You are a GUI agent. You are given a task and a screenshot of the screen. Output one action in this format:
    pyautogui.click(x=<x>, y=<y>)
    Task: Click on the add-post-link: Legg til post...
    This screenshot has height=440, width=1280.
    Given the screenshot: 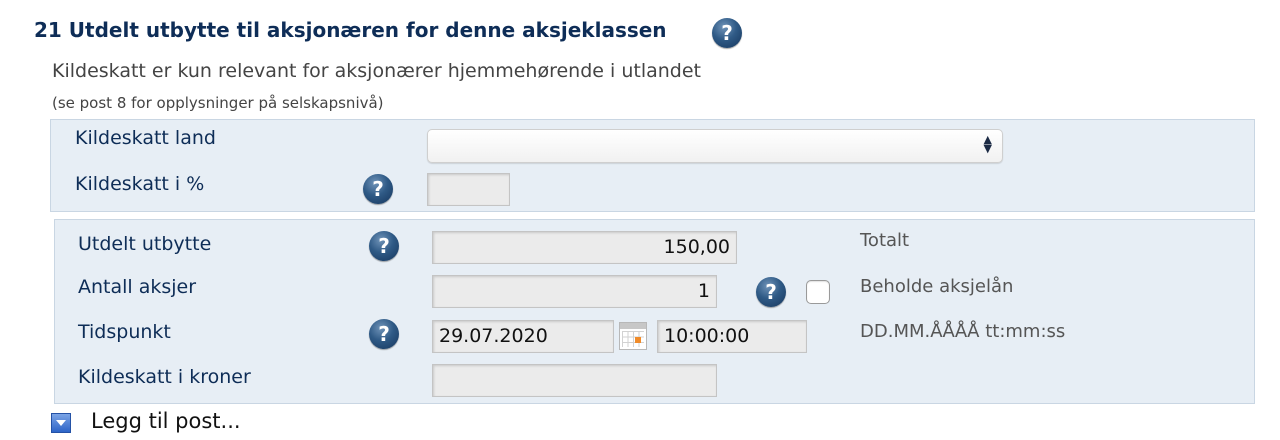 What is the action you would take?
    pyautogui.click(x=166, y=421)
    